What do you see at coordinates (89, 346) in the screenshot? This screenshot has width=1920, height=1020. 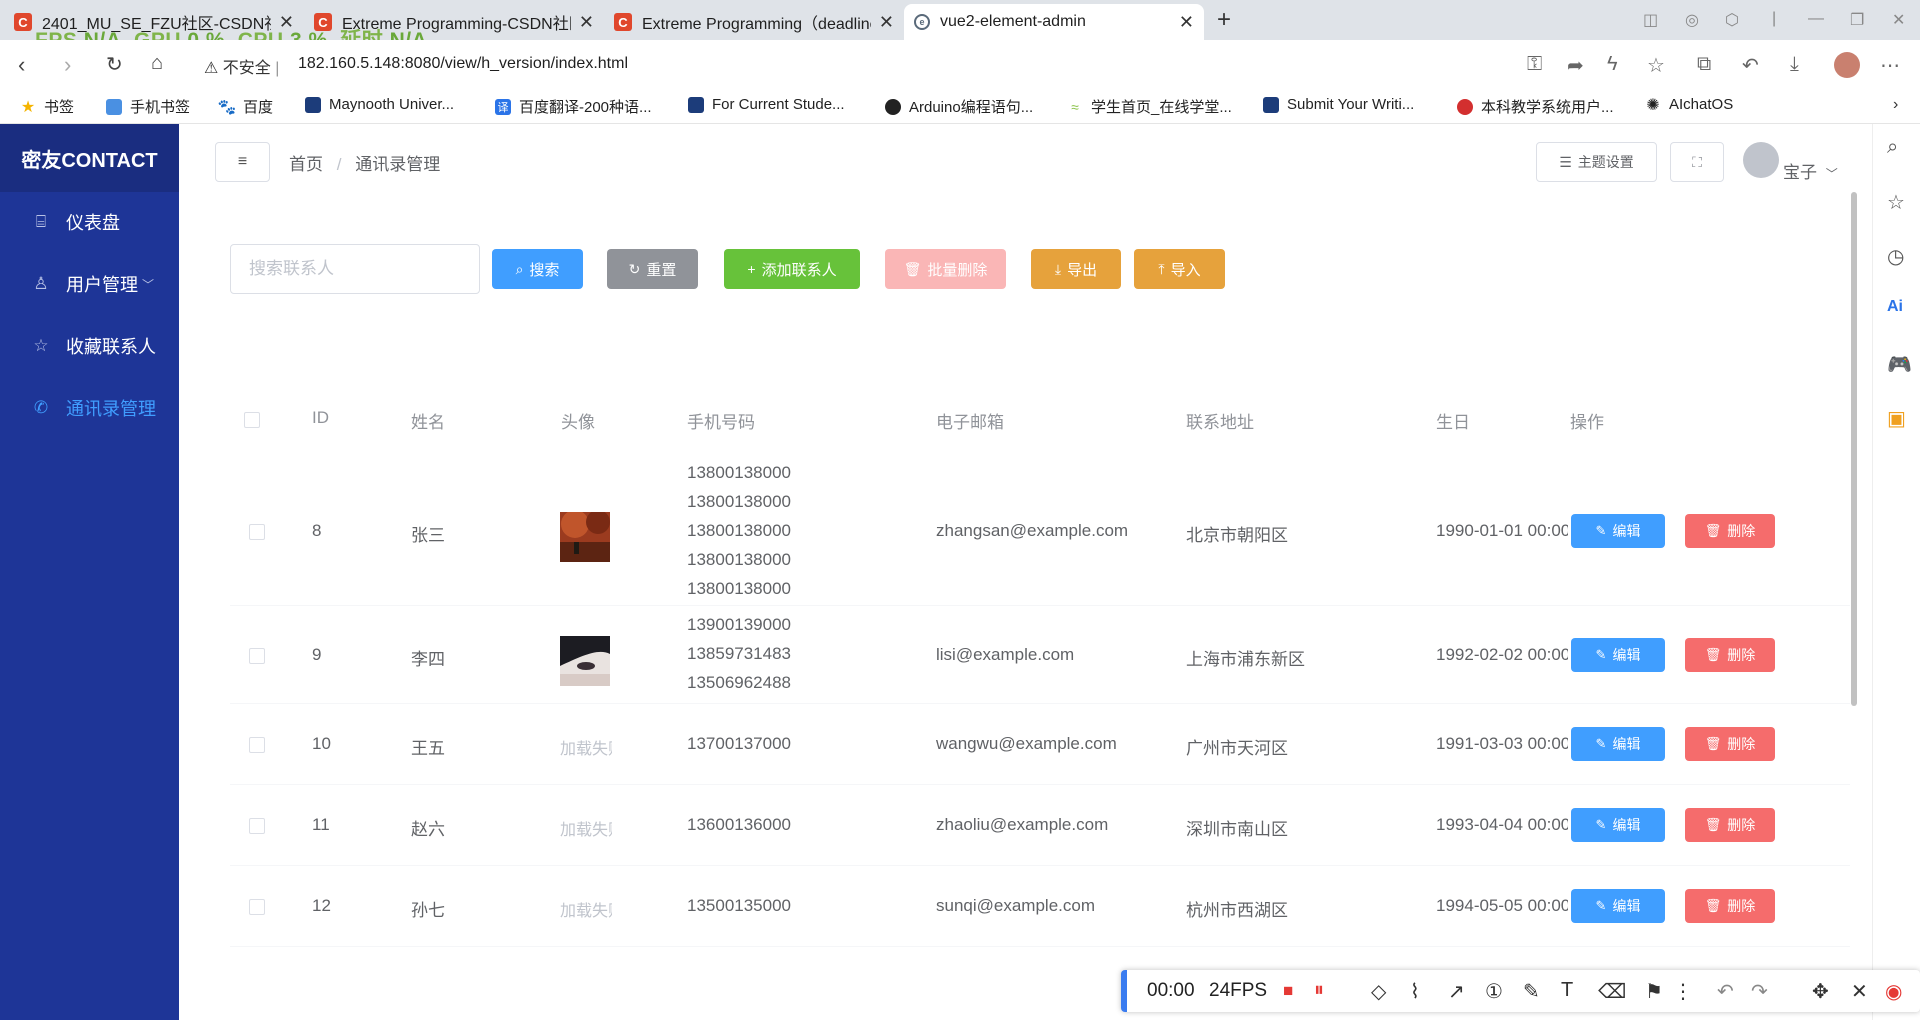 I see `sidebar-item-favorites: ☆ 收藏联系人` at bounding box center [89, 346].